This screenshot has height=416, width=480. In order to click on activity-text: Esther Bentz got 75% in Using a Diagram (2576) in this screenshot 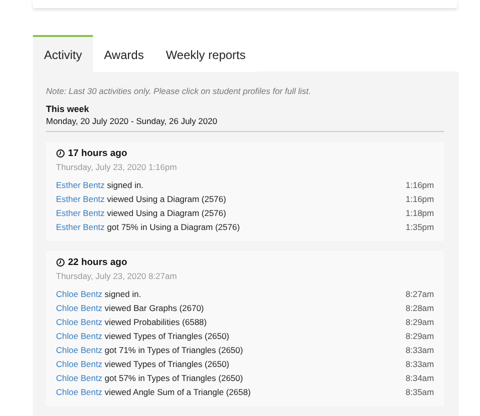, I will do `click(148, 227)`.